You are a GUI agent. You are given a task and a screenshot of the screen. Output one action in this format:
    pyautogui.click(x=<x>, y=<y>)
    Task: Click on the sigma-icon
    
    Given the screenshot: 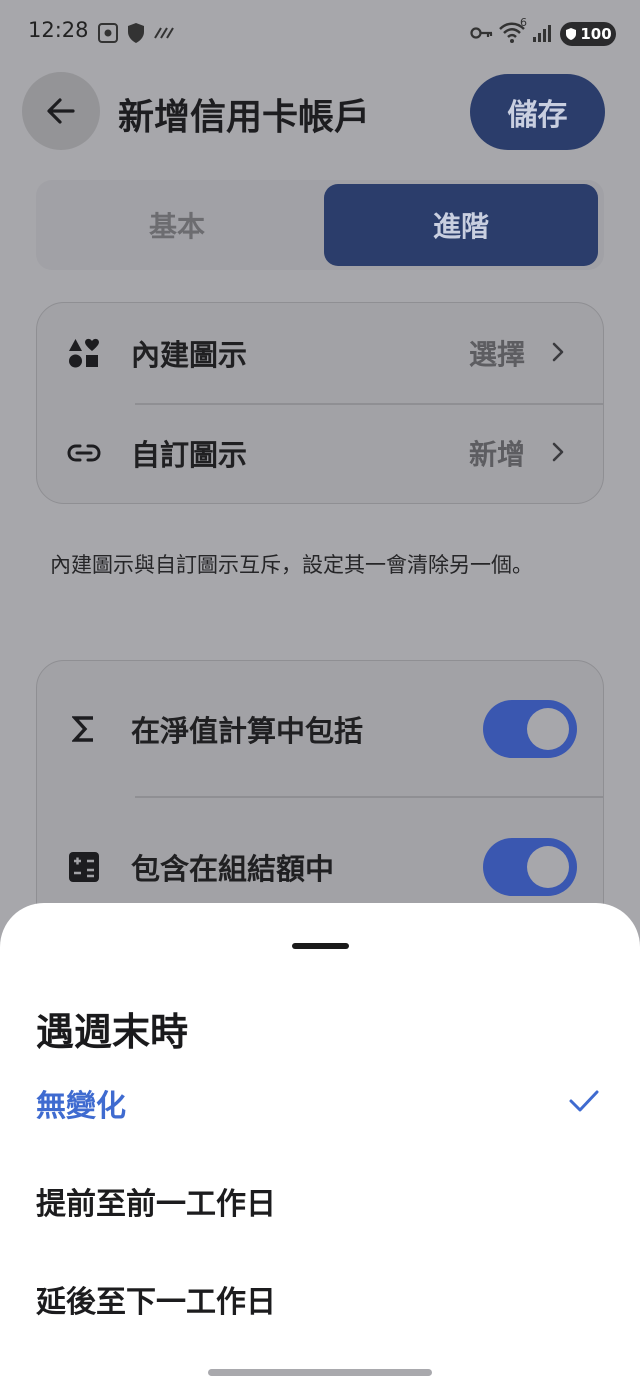 What is the action you would take?
    pyautogui.click(x=84, y=729)
    